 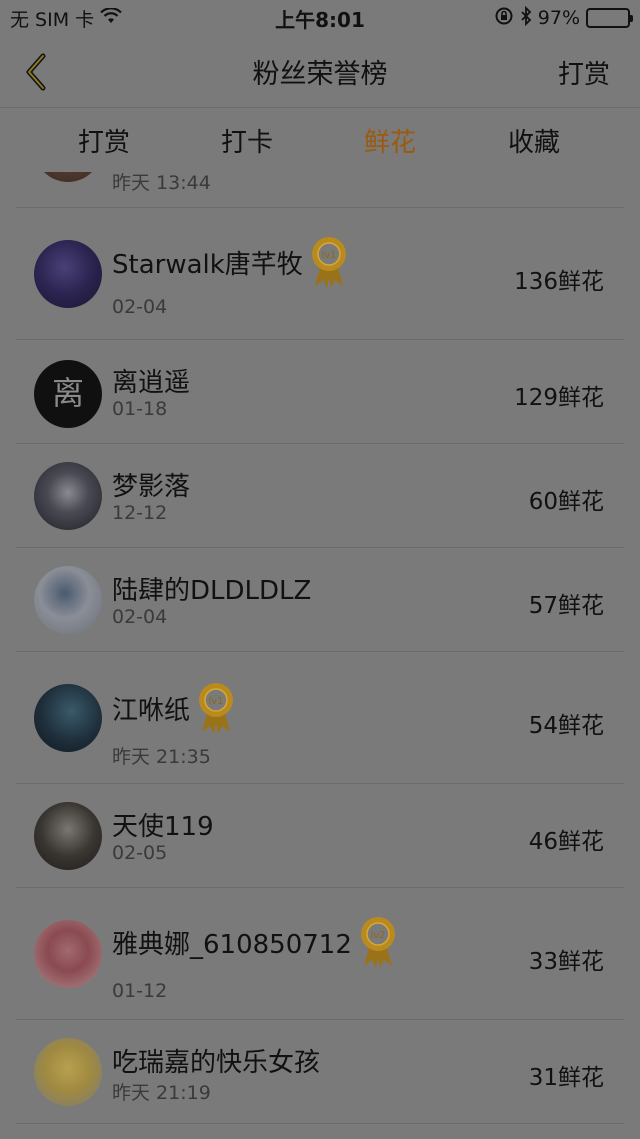 What do you see at coordinates (140, 409) in the screenshot?
I see `list-item-date: 01-18` at bounding box center [140, 409].